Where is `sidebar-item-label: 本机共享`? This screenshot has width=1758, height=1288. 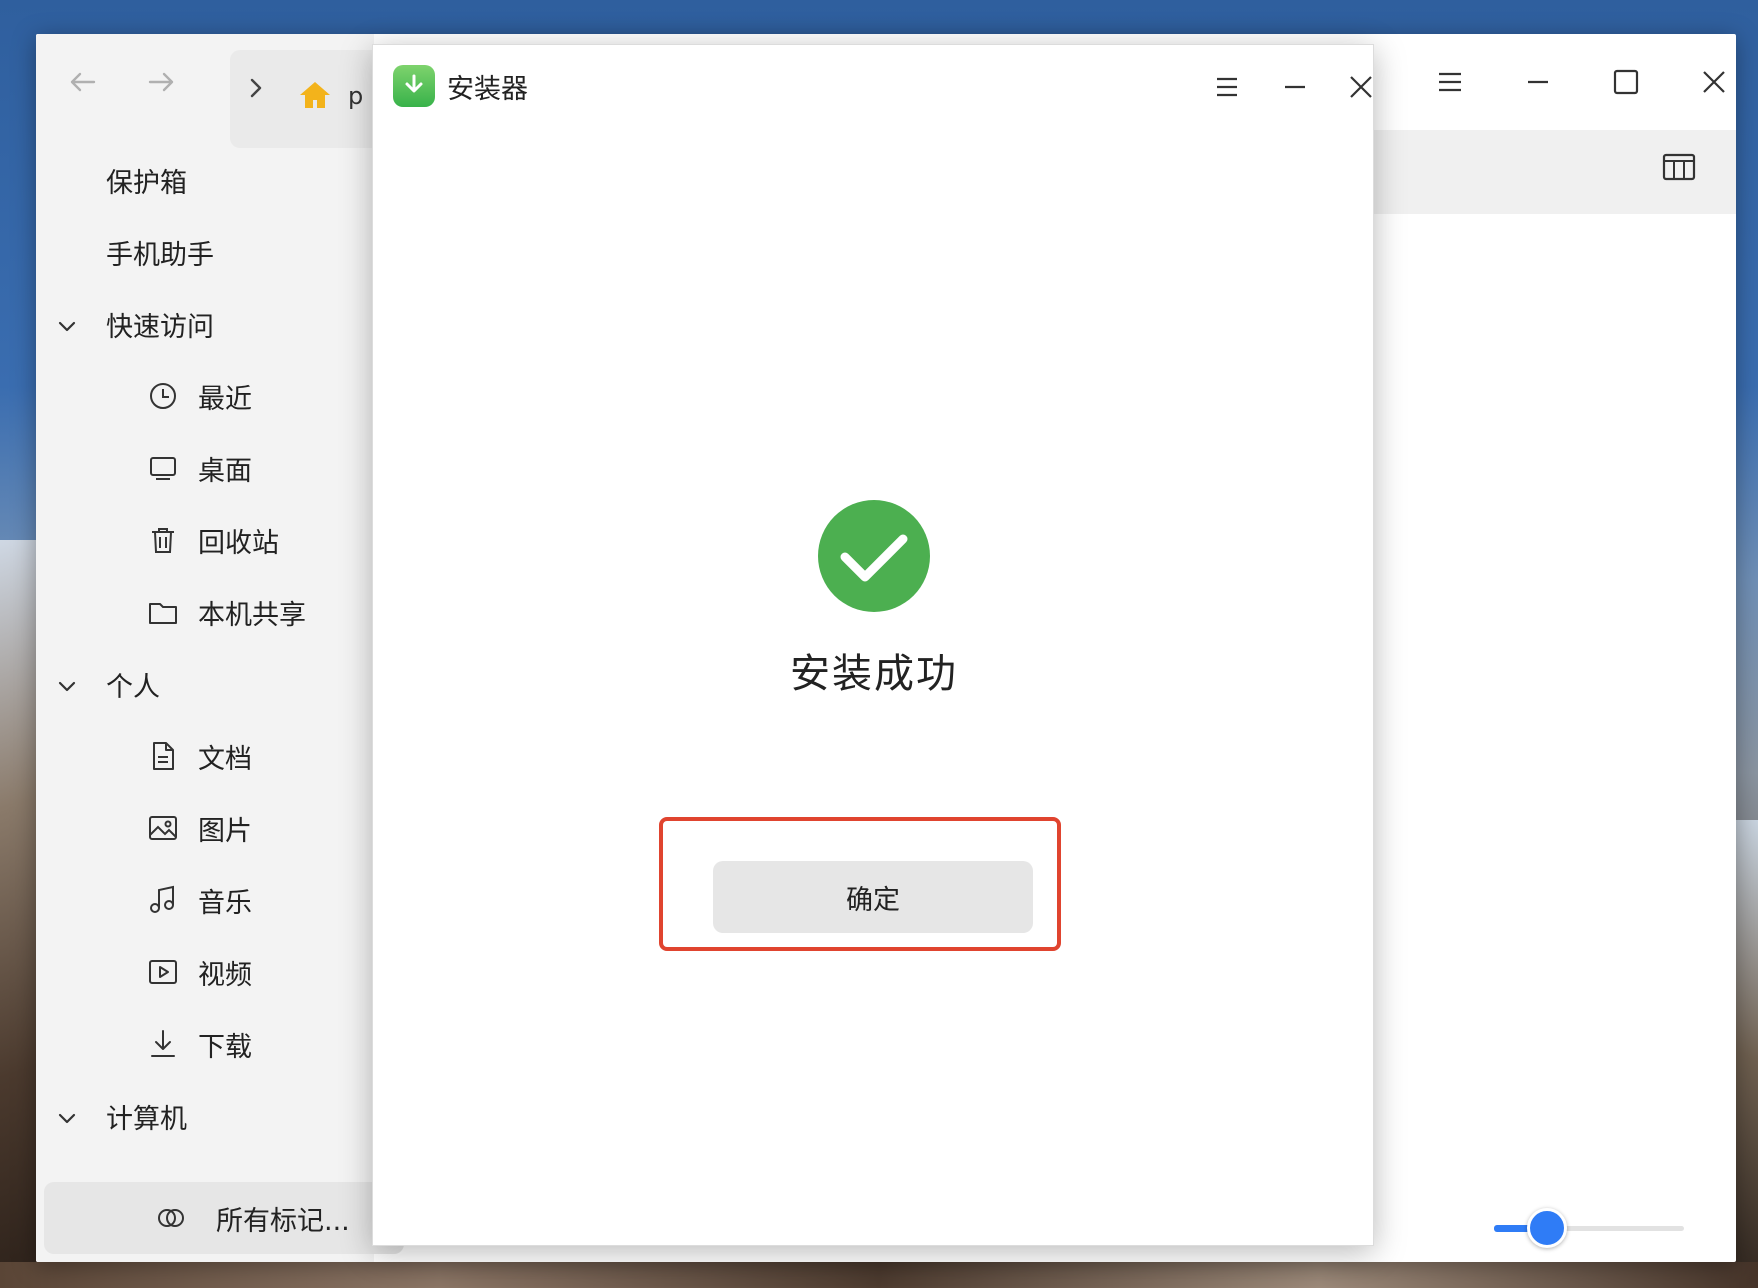 sidebar-item-label: 本机共享 is located at coordinates (252, 615).